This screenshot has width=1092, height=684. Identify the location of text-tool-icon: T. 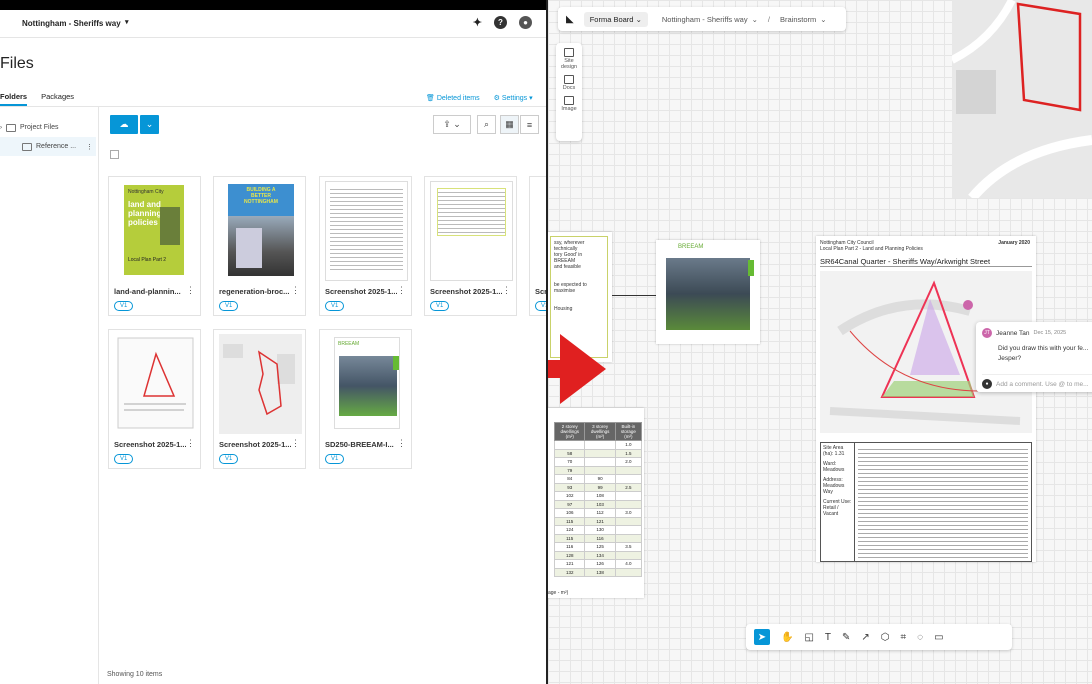
(828, 637).